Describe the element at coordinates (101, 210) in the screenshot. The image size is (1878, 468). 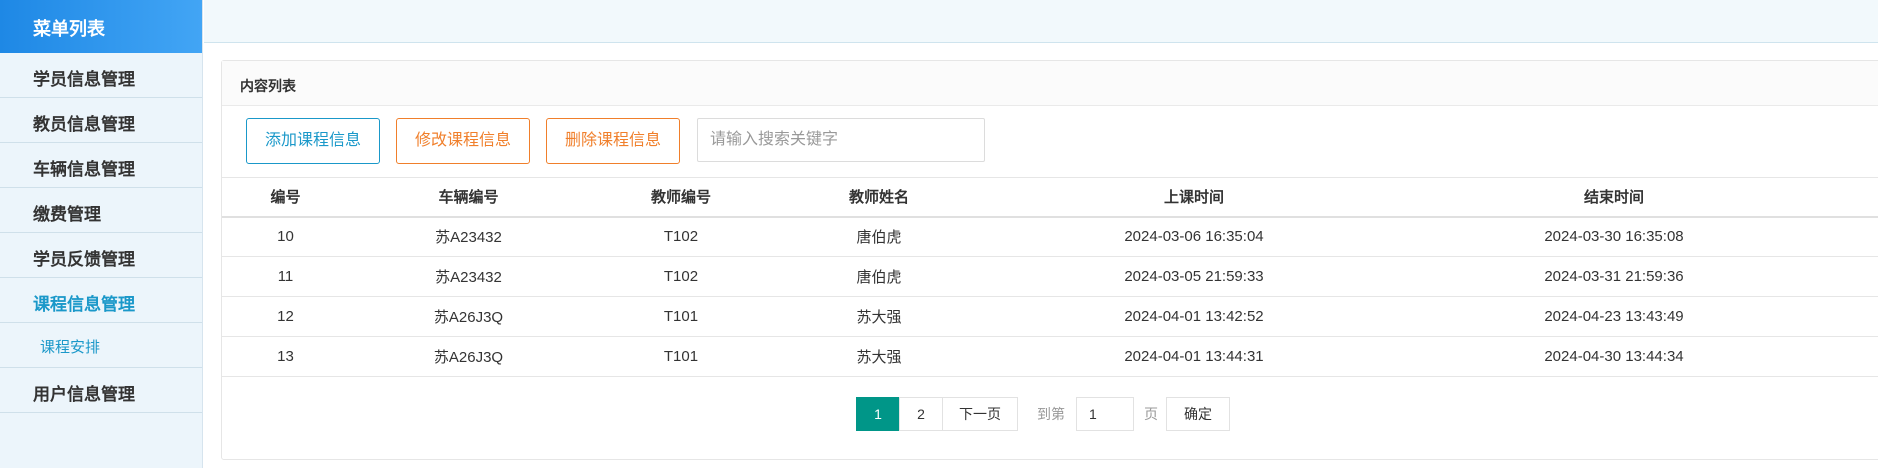
I see `sidebar-item-payment: 缴费管理` at that location.